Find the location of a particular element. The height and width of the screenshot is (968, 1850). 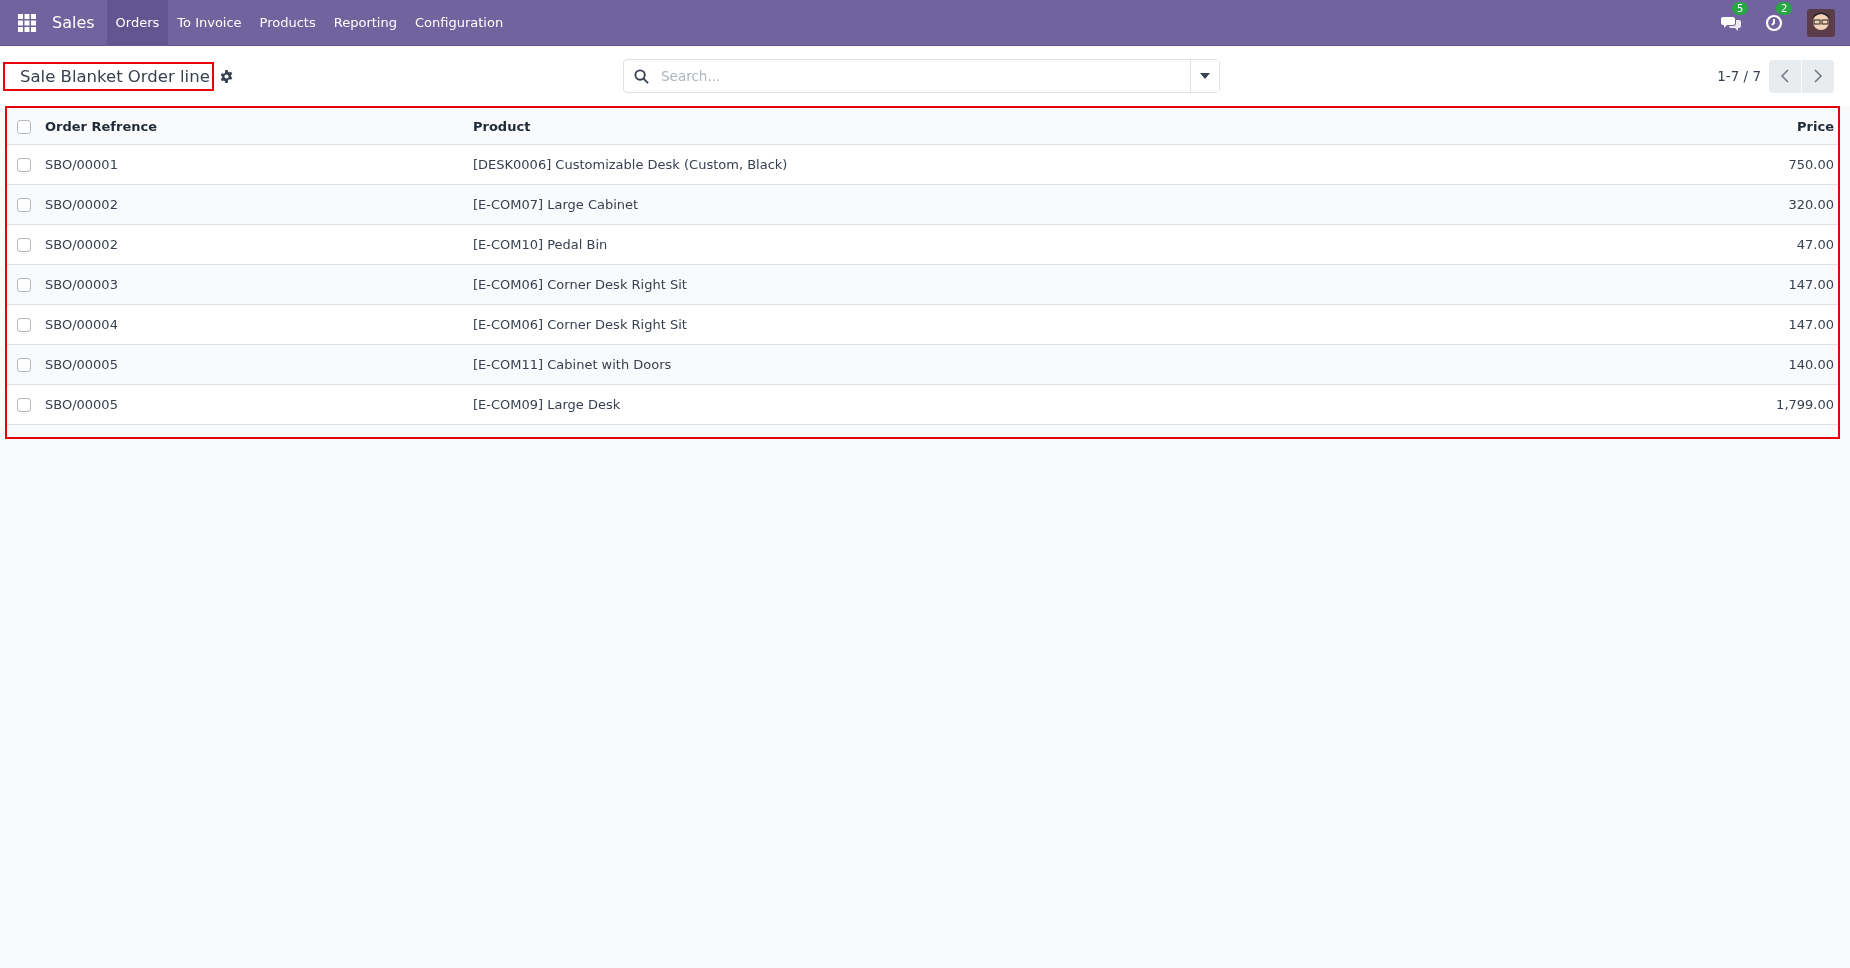

table-cell: SBO/00004 is located at coordinates (81, 324).